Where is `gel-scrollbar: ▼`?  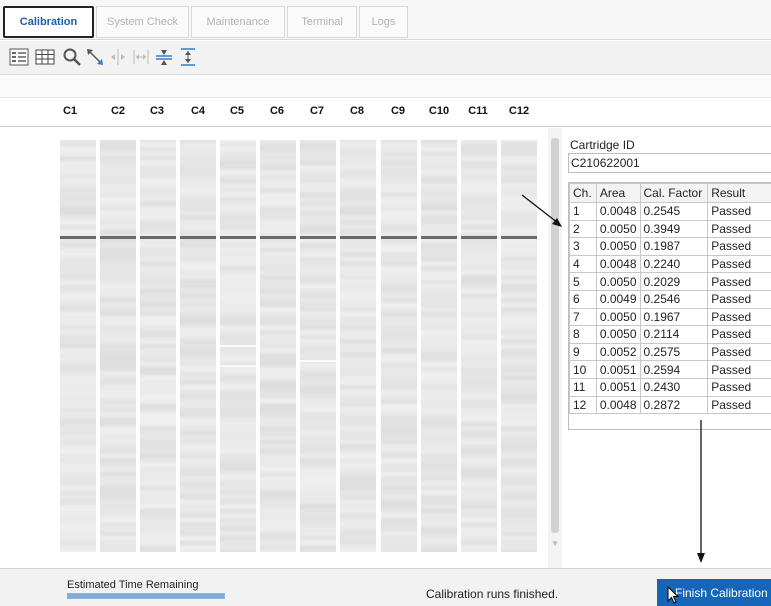 gel-scrollbar: ▼ is located at coordinates (555, 348).